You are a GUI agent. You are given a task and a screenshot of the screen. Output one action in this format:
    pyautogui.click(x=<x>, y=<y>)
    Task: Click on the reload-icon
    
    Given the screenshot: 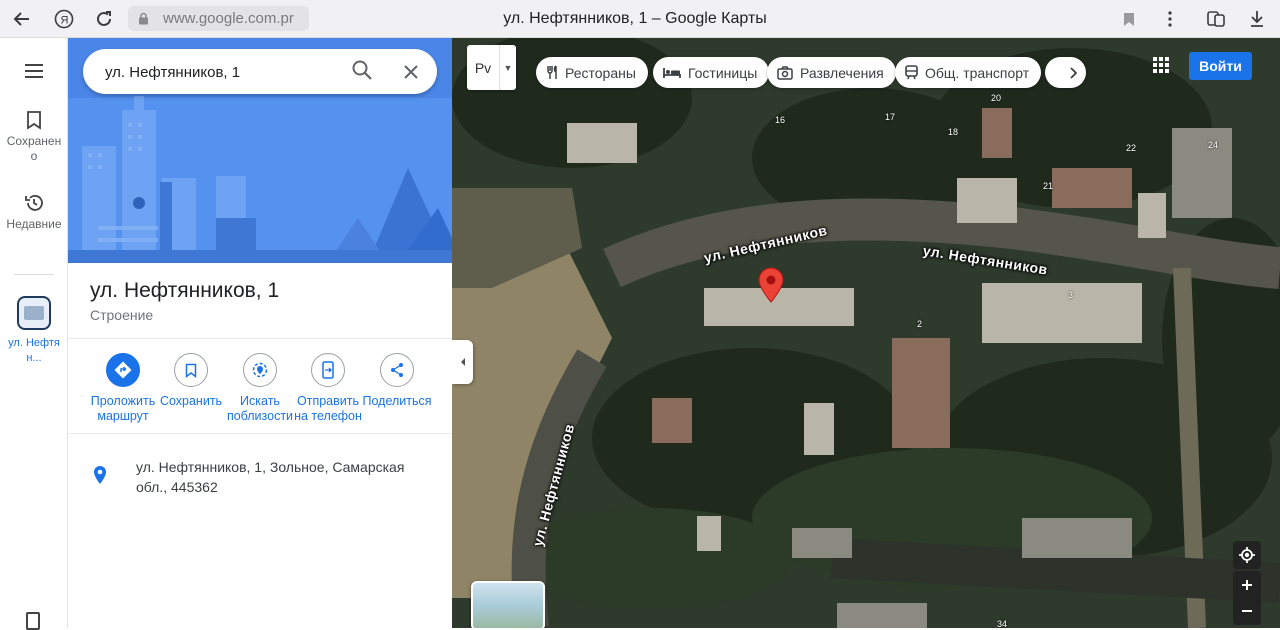 What is the action you would take?
    pyautogui.click(x=104, y=19)
    